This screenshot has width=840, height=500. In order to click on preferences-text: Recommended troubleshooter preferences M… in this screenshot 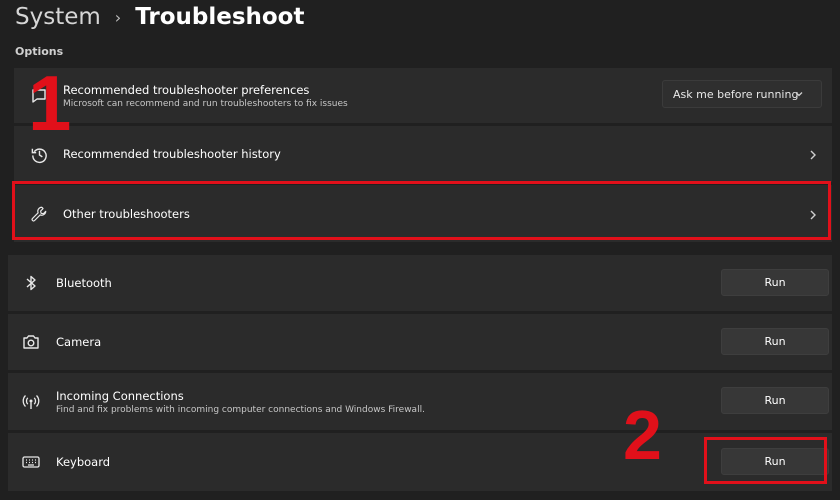, I will do `click(205, 96)`.